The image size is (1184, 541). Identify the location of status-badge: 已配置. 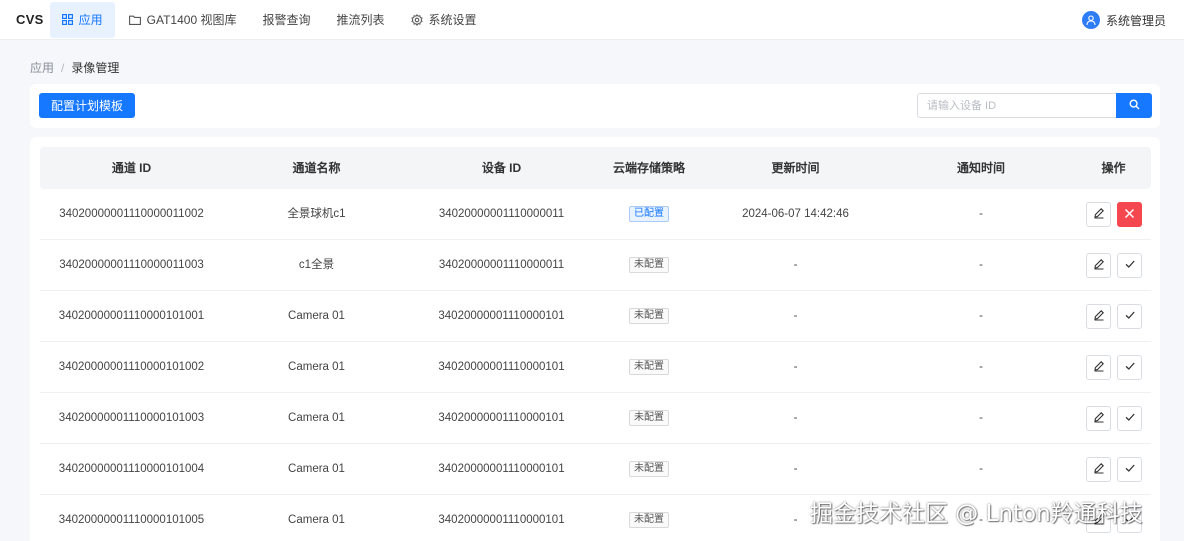
(649, 213).